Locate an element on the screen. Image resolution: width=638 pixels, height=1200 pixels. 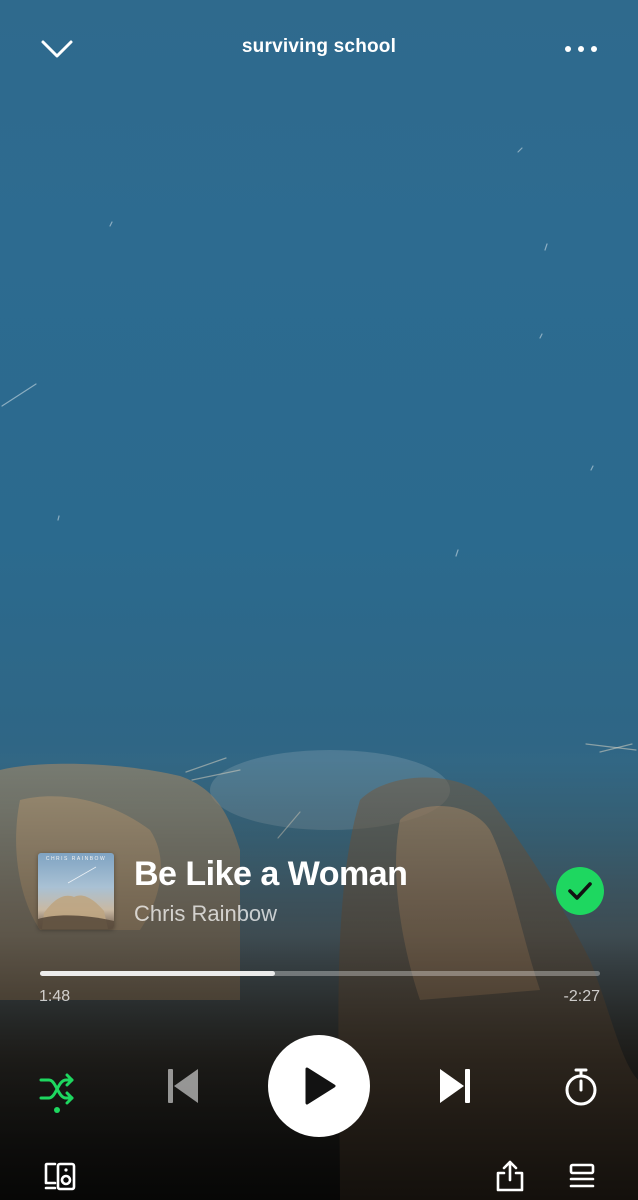
shuffle-active-indicator is located at coordinates (57, 1110).